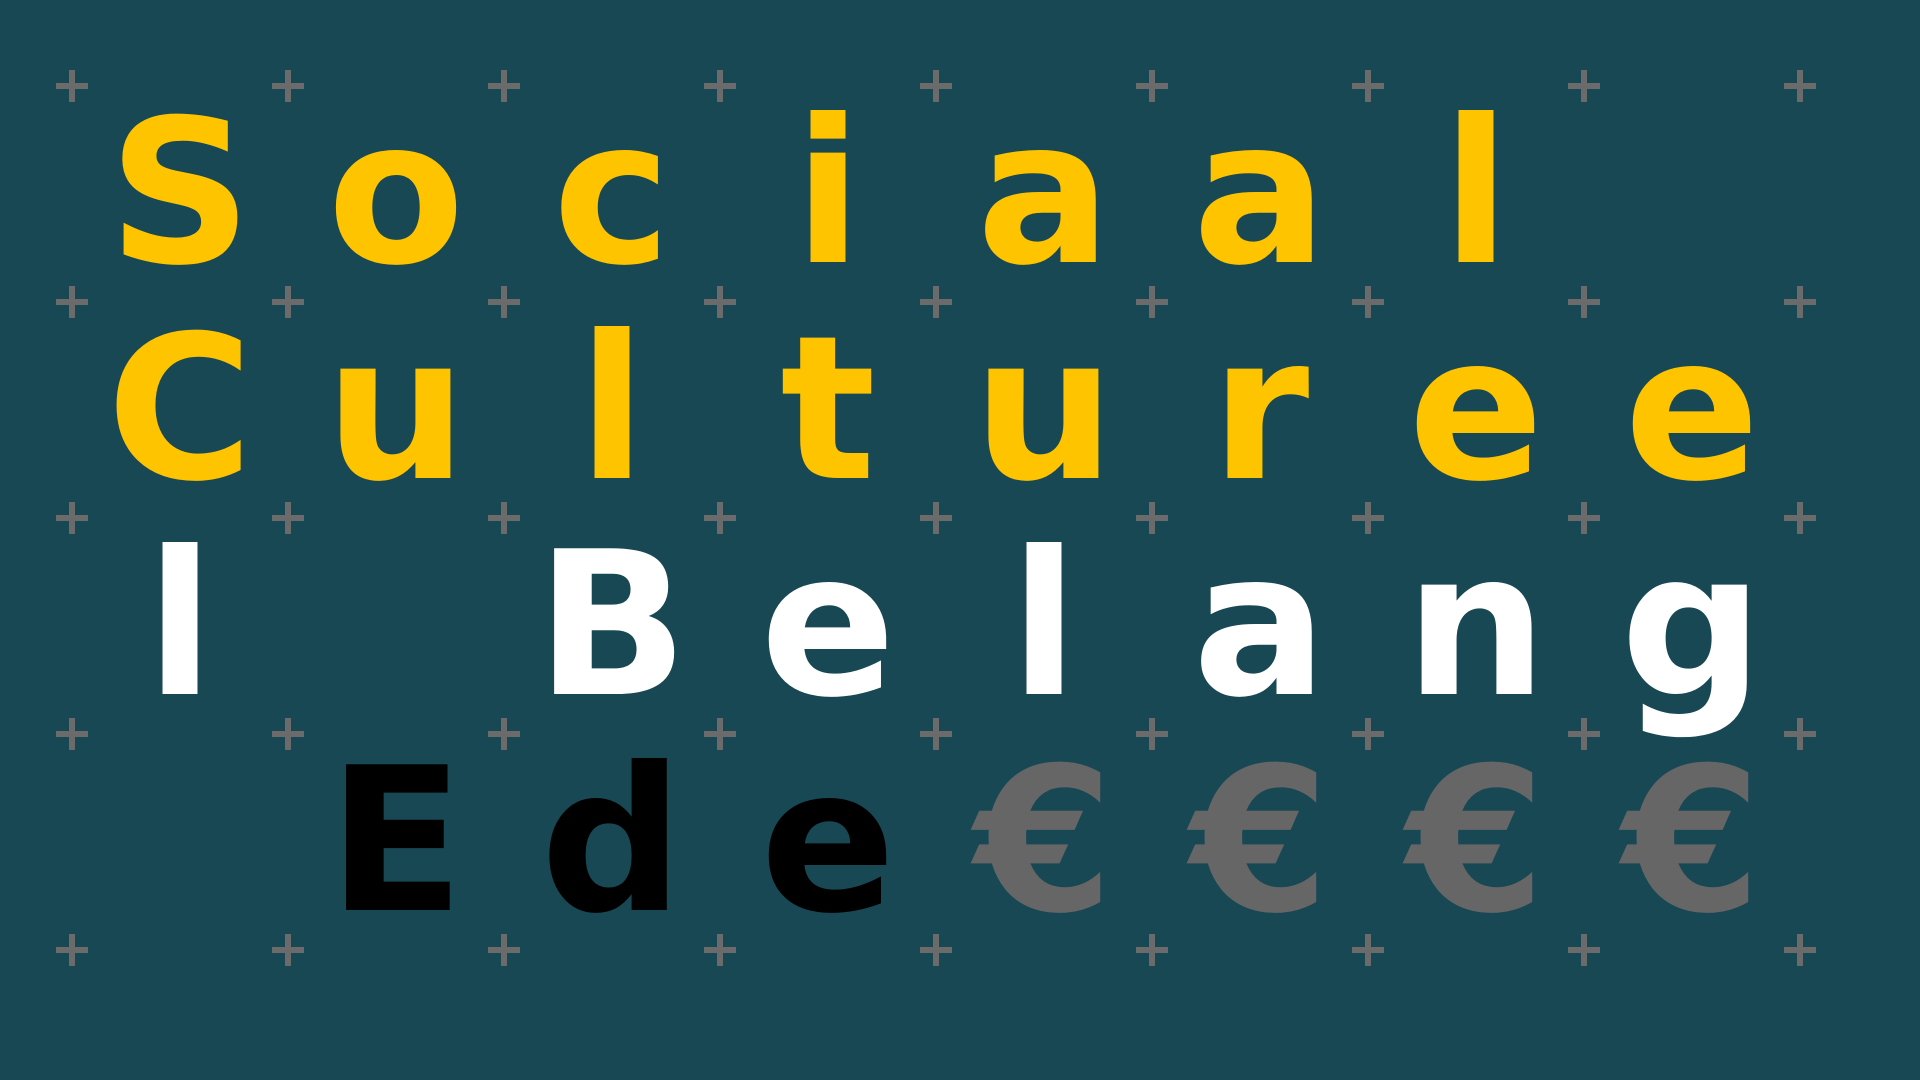  Describe the element at coordinates (1476, 625) in the screenshot. I see `letter-tile: n` at that location.